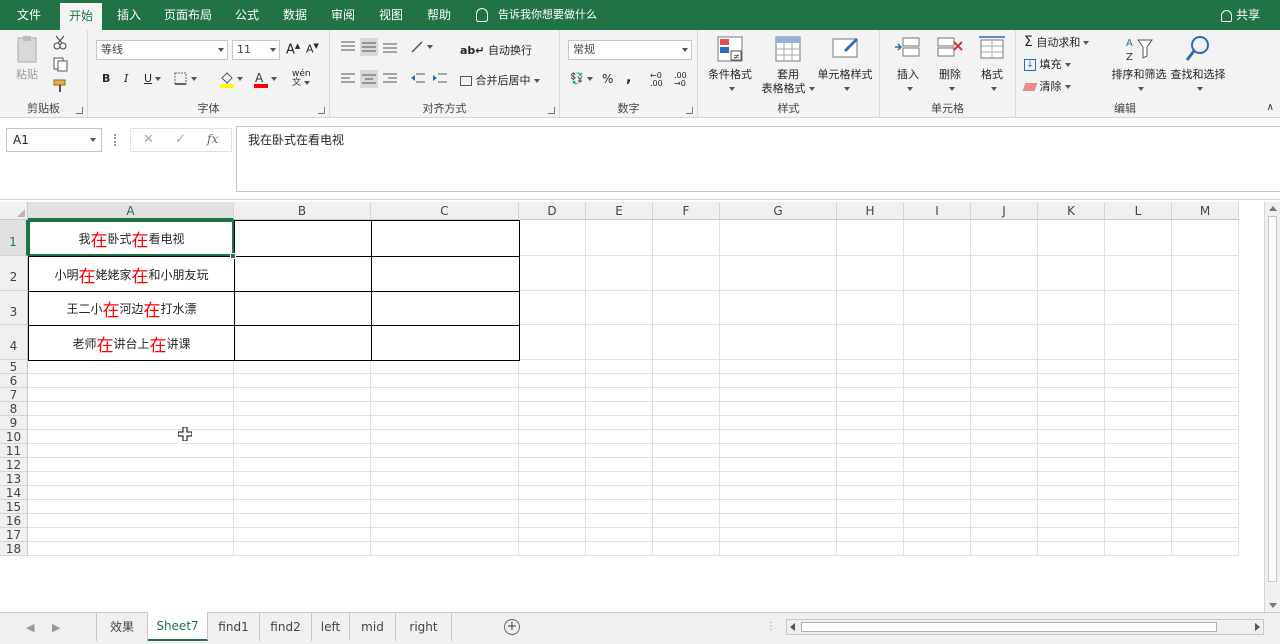 The image size is (1280, 644). I want to click on cell-B1, so click(303, 238).